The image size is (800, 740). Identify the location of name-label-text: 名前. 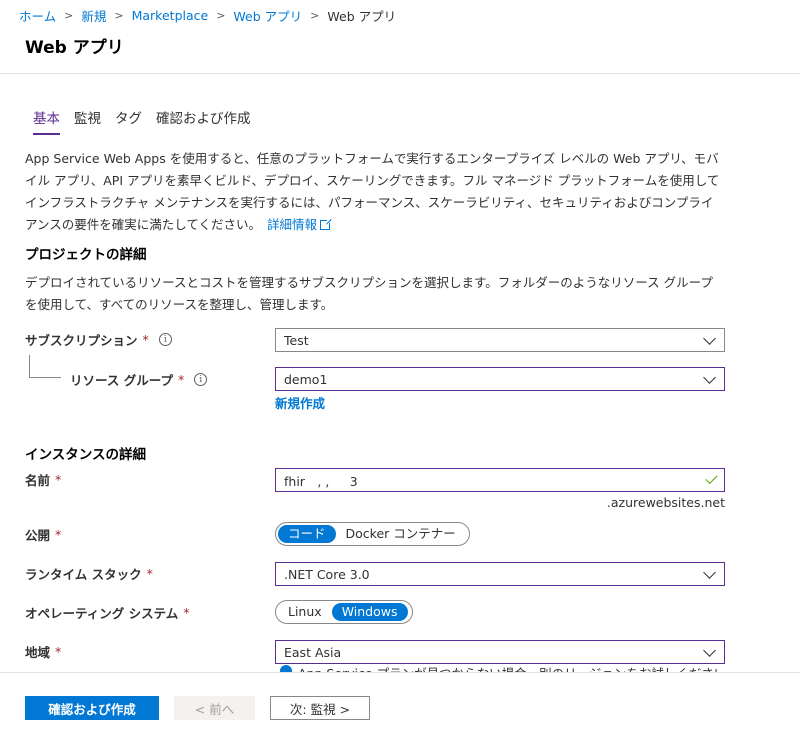
(38, 480).